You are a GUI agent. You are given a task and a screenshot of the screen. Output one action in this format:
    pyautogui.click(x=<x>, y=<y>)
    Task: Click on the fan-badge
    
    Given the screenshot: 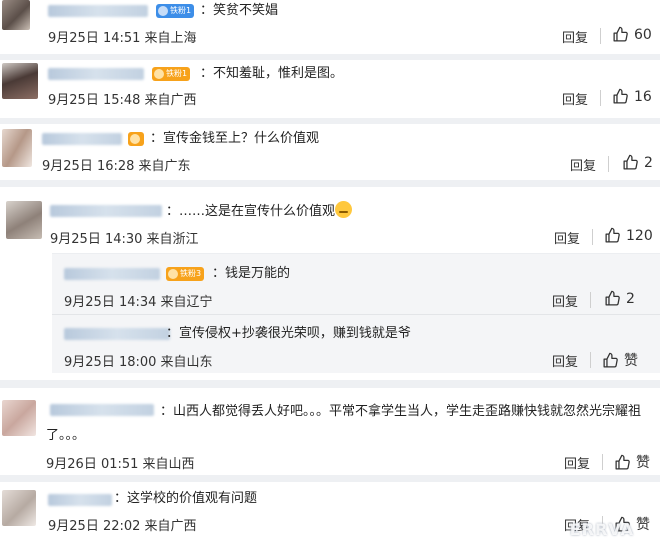 What is the action you would take?
    pyautogui.click(x=136, y=139)
    